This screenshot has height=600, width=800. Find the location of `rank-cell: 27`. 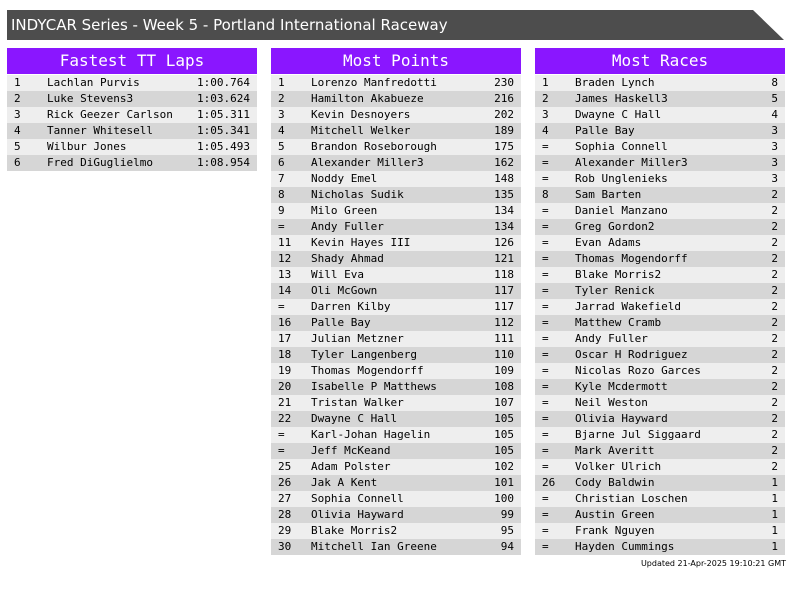

rank-cell: 27 is located at coordinates (285, 498).